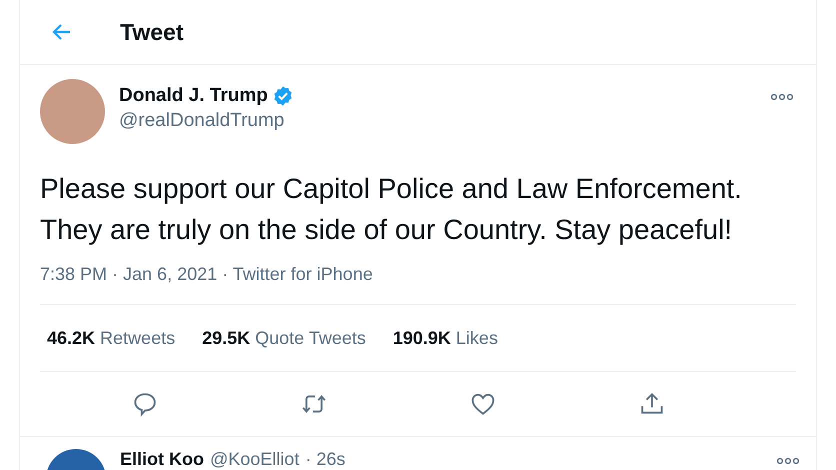 This screenshot has width=836, height=470. Describe the element at coordinates (445, 121) in the screenshot. I see `author-handle: @realDonaldTrump` at that location.